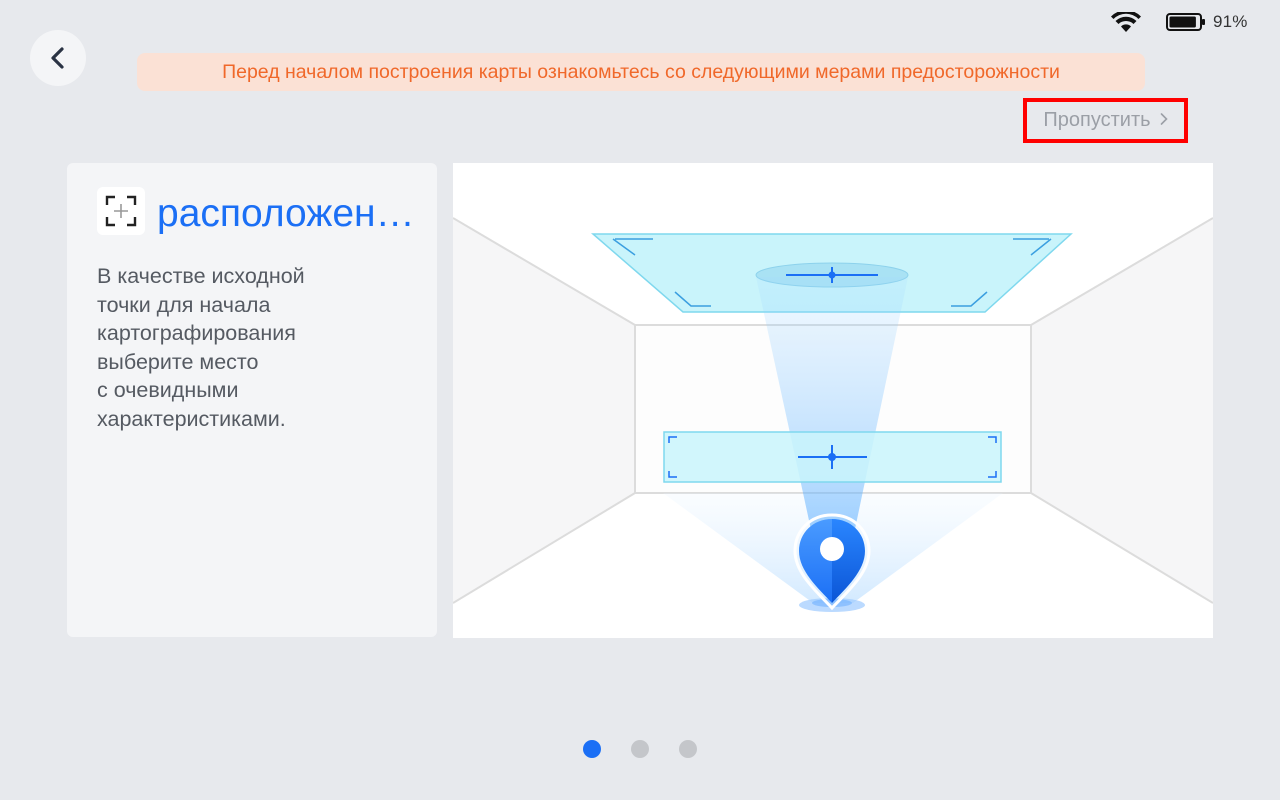 This screenshot has width=1280, height=800. What do you see at coordinates (1164, 119) in the screenshot?
I see `chevron-right-icon` at bounding box center [1164, 119].